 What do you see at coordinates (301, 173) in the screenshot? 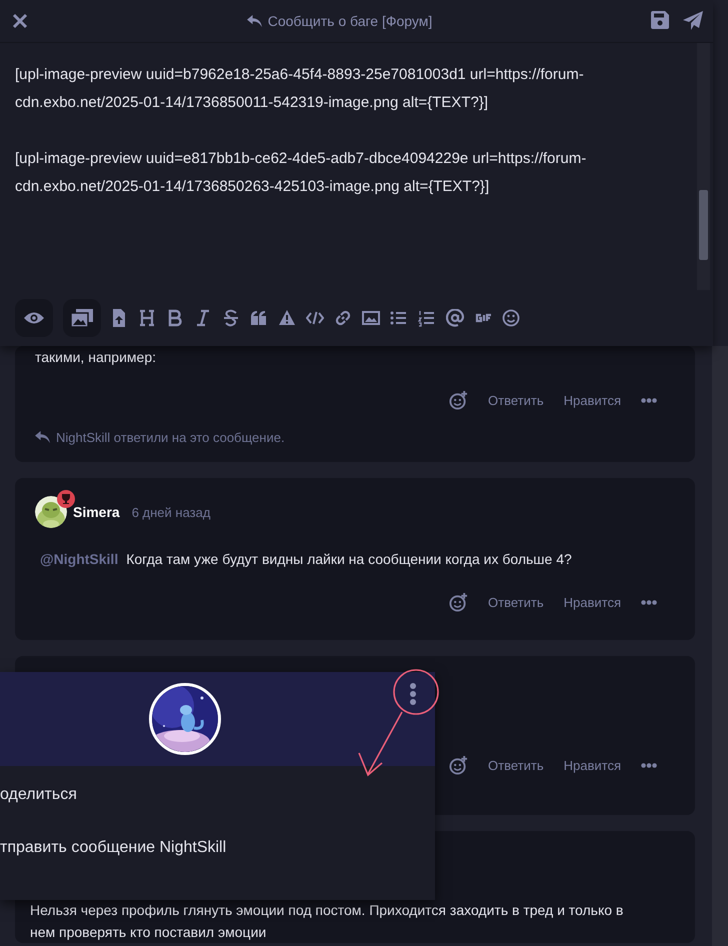
I see `message-paragraph: [upl-image-preview uuid=e817bb1b-ce62-4de5-adb7-dbce4094229e url=https://forum-cdn.exbo.net/2025-01-14/1736850263-425103-image.png alt={TEXT?}]` at bounding box center [301, 173].